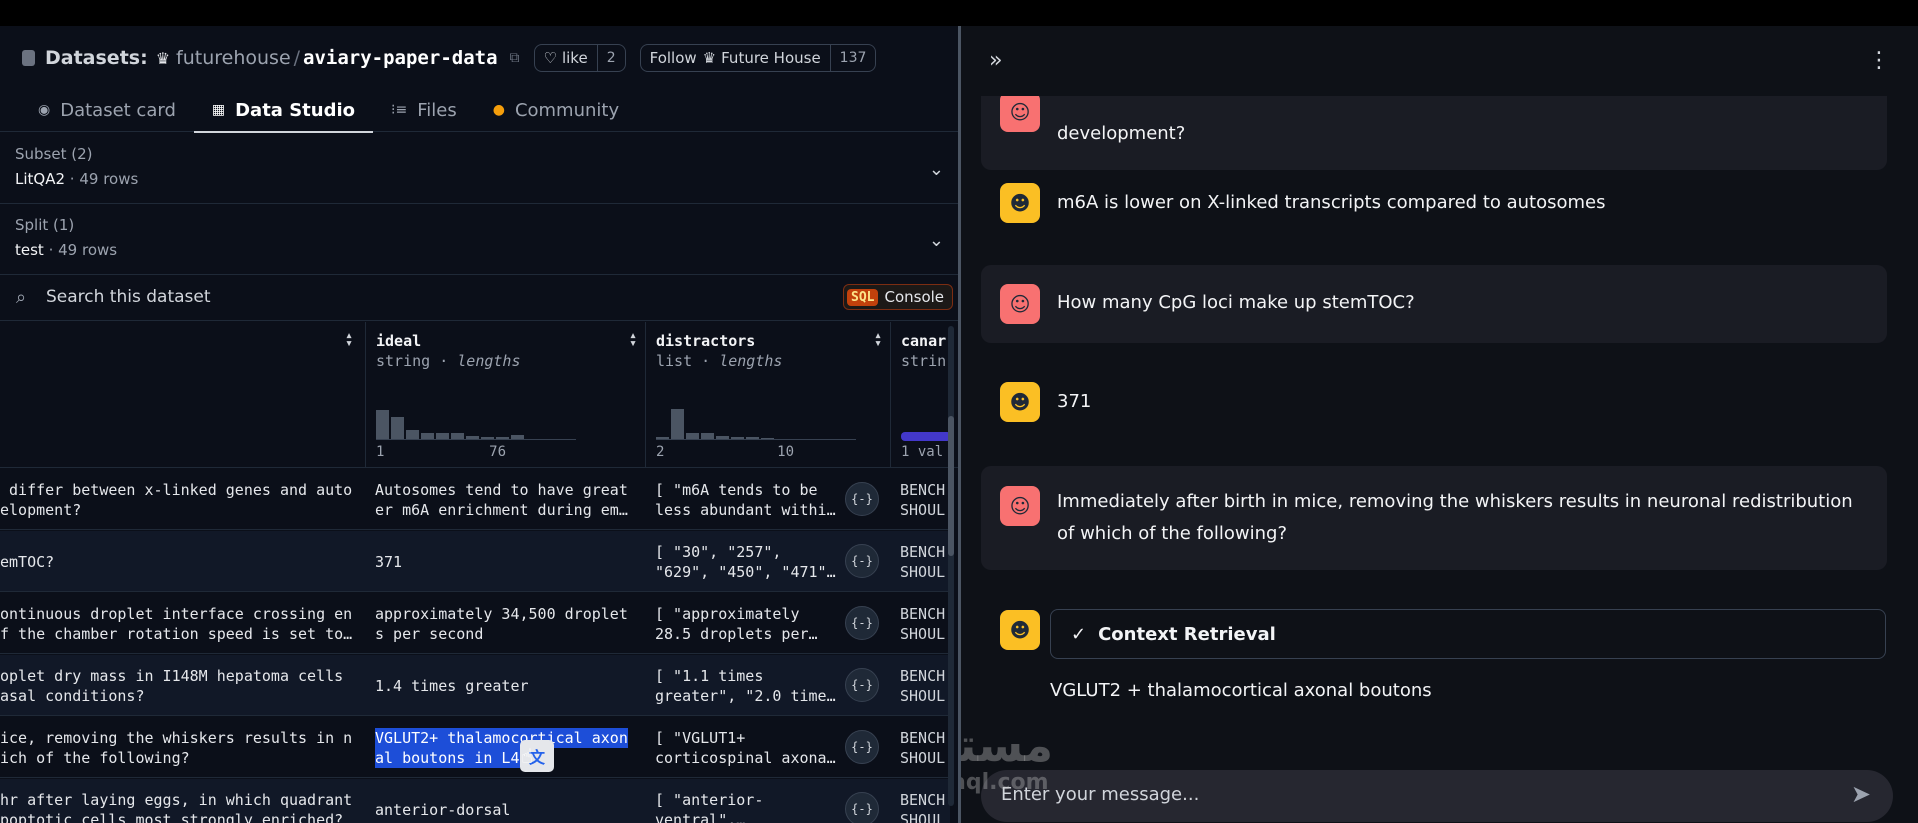 The height and width of the screenshot is (823, 1918). I want to click on follow-org: Future House, so click(771, 58).